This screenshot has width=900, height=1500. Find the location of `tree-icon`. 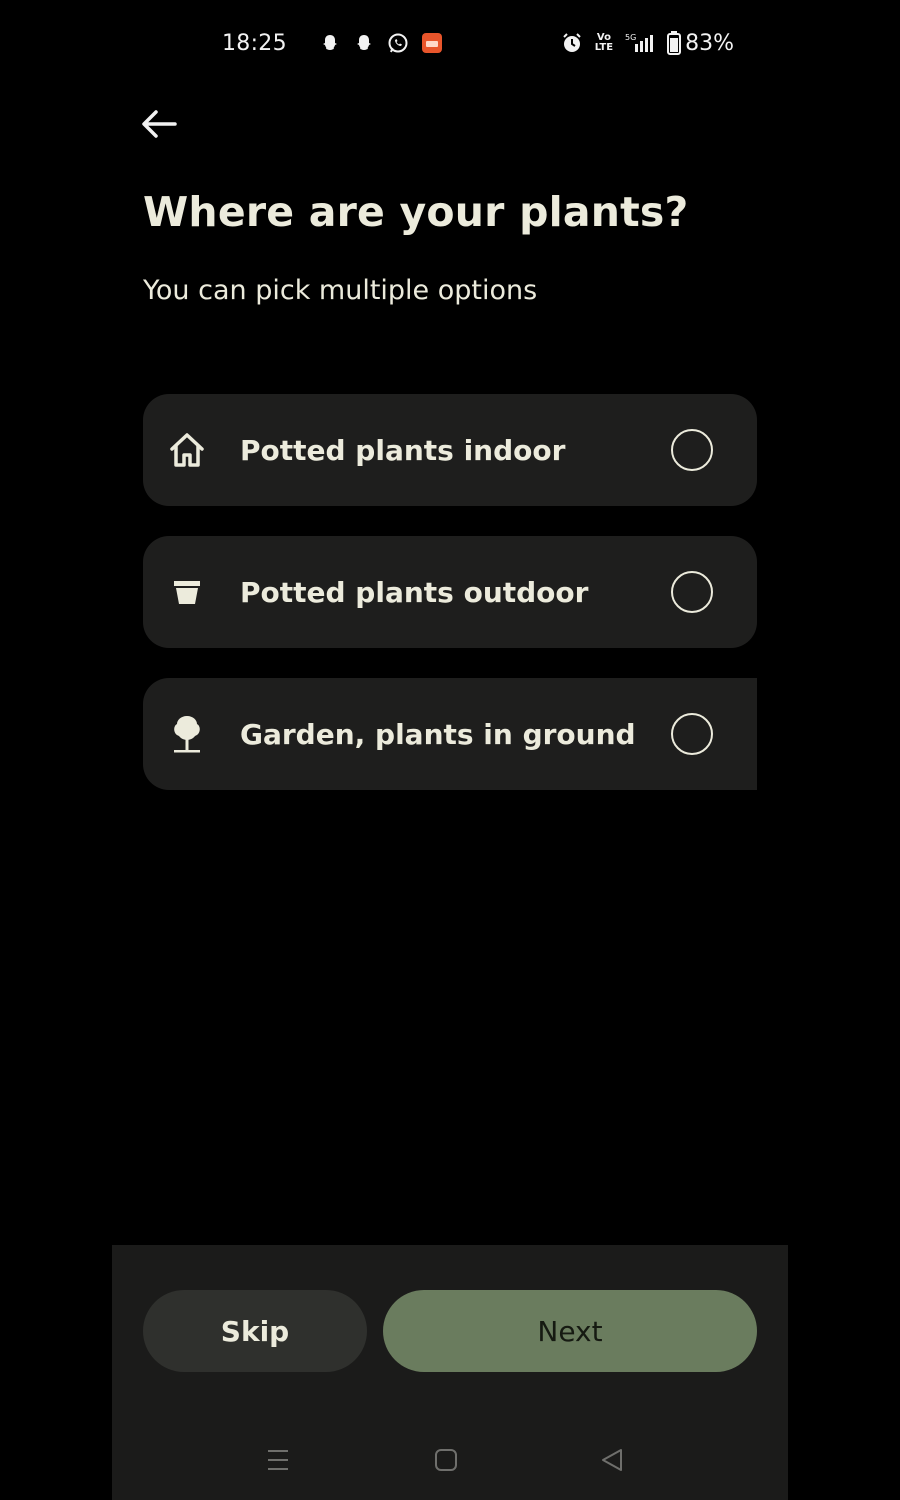

tree-icon is located at coordinates (187, 734).